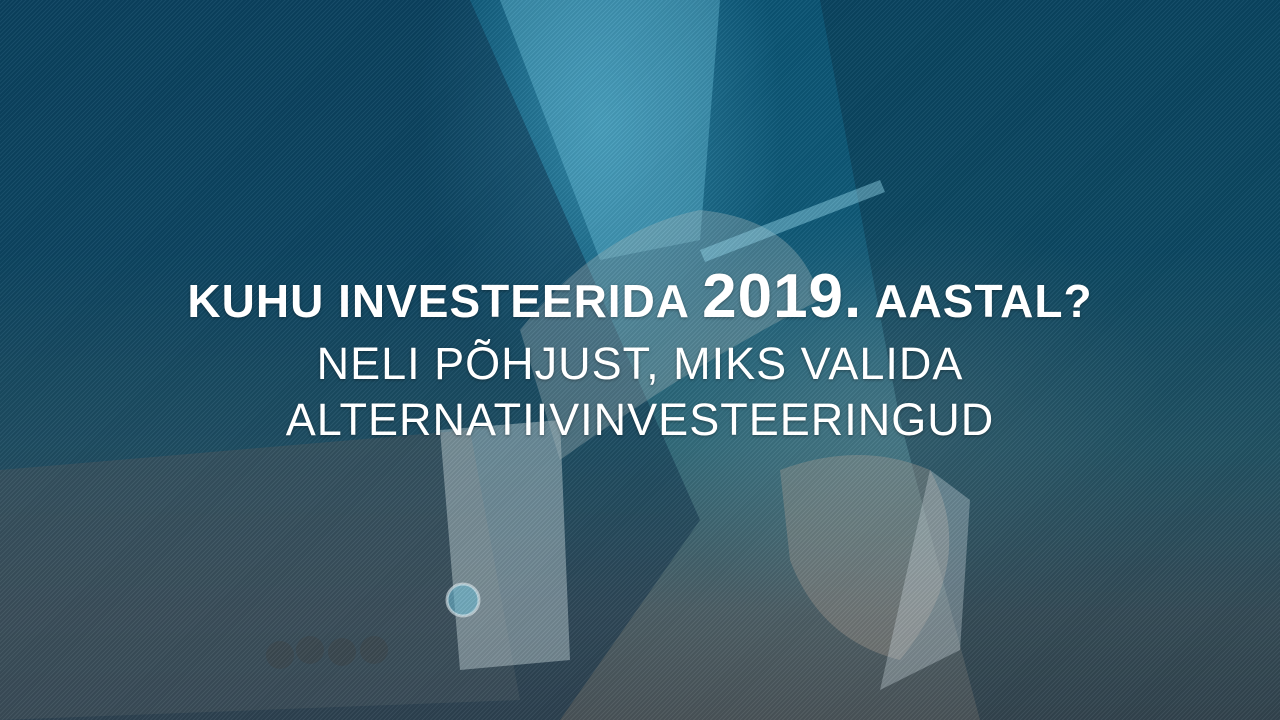 This screenshot has width=1280, height=720. I want to click on headline-part1: KUHU INVESTEERIDA, so click(438, 301).